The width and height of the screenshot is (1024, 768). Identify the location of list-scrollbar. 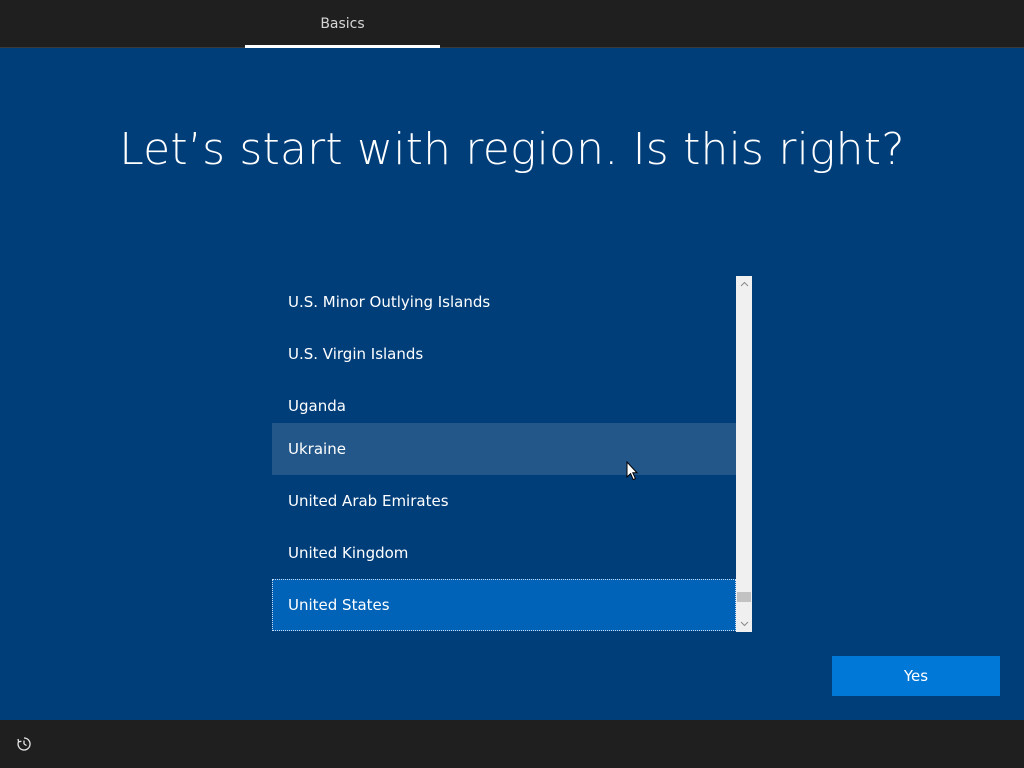
(744, 454).